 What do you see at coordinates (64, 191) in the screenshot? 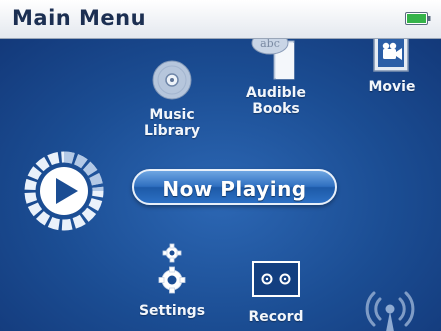
I see `play-icon` at bounding box center [64, 191].